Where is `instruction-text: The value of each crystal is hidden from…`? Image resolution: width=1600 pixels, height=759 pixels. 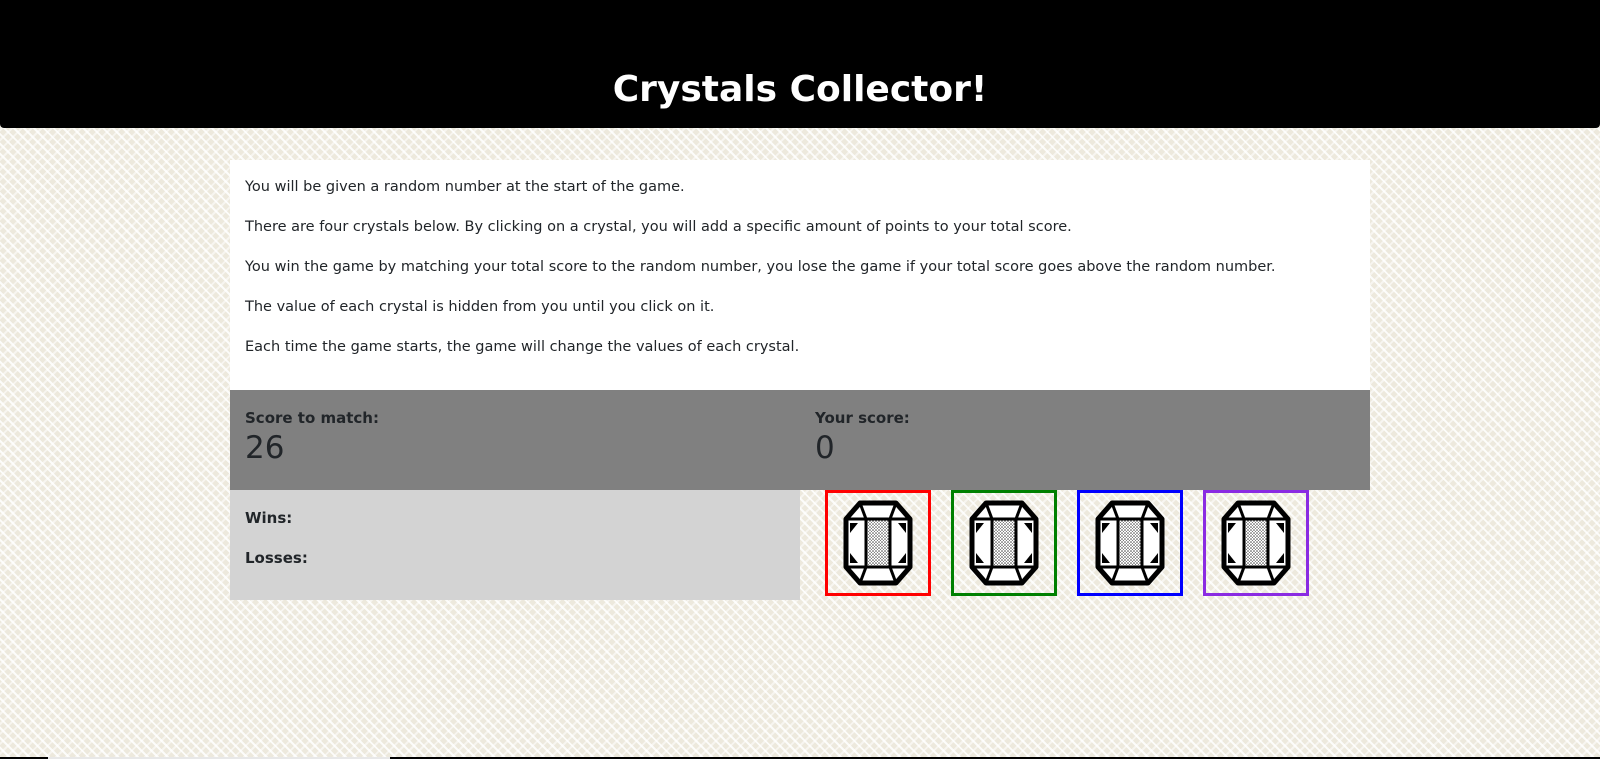 instruction-text: The value of each crystal is hidden from… is located at coordinates (480, 307).